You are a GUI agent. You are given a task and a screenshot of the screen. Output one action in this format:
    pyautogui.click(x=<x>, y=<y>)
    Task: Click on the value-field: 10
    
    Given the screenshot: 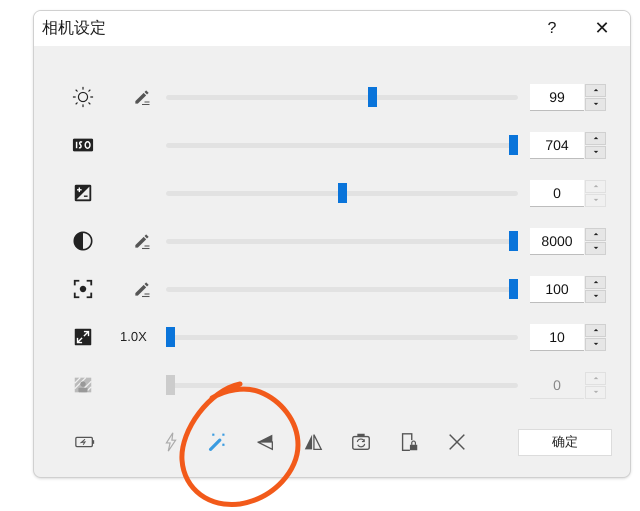 What is the action you would take?
    pyautogui.click(x=557, y=337)
    